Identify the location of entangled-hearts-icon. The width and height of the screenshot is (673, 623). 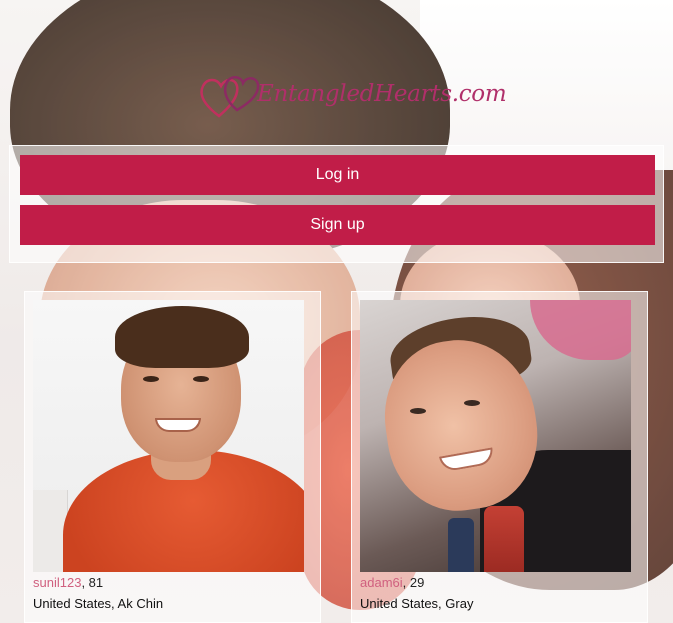
(230, 97).